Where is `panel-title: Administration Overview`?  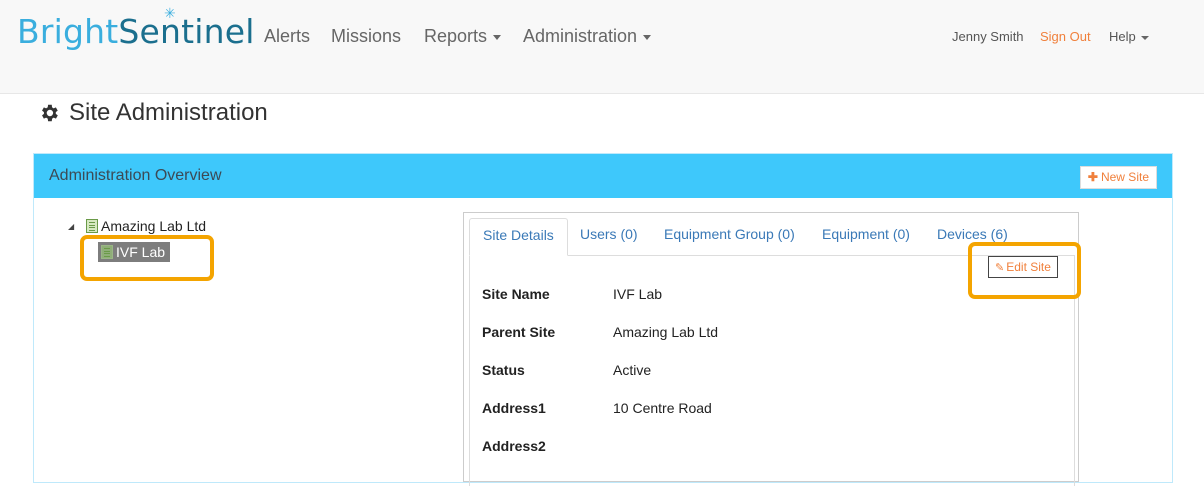 panel-title: Administration Overview is located at coordinates (135, 175).